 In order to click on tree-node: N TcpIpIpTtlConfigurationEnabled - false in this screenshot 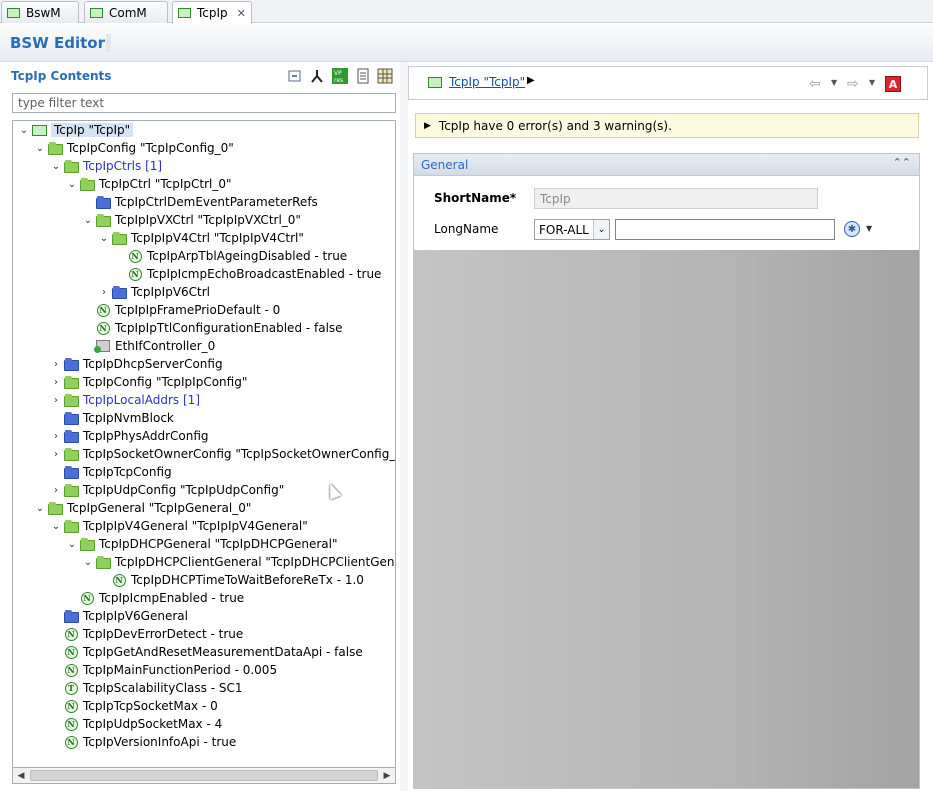, I will do `click(212, 328)`.